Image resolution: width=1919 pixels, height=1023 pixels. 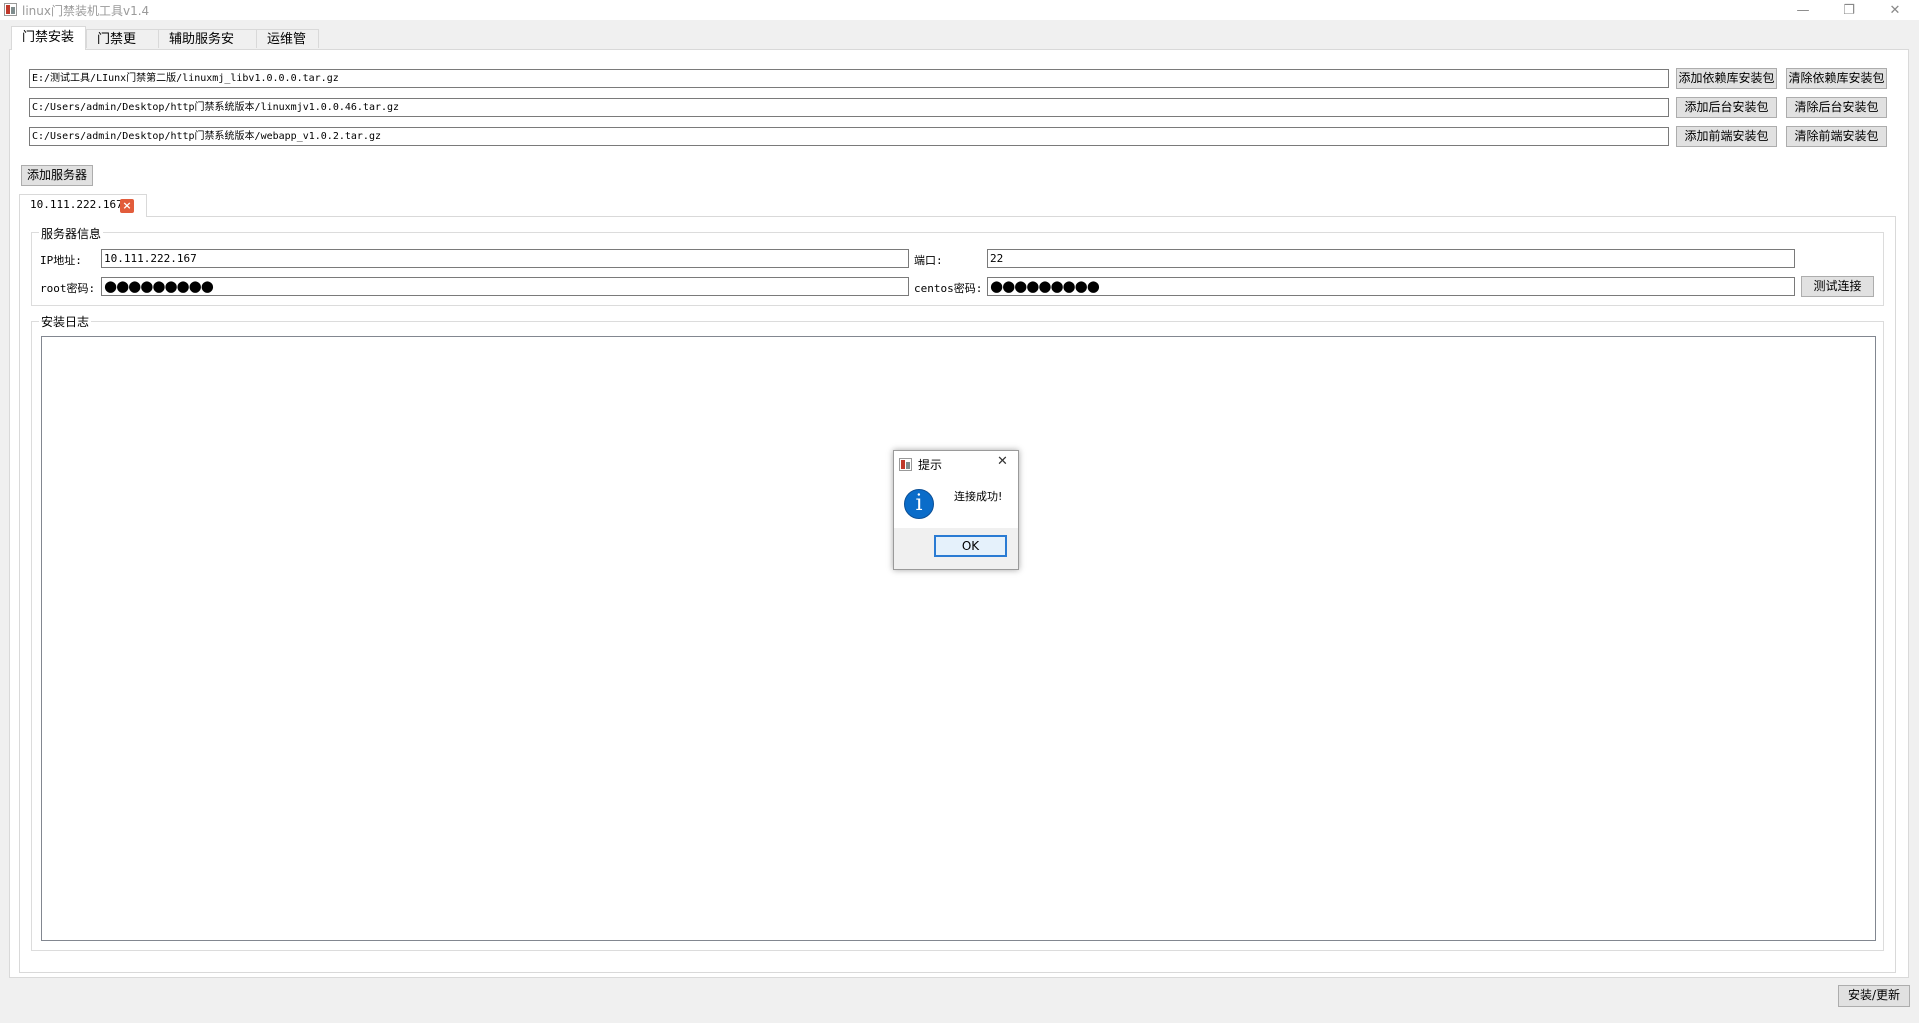 I want to click on window-title: linux门禁装机工具v1.4, so click(x=86, y=11).